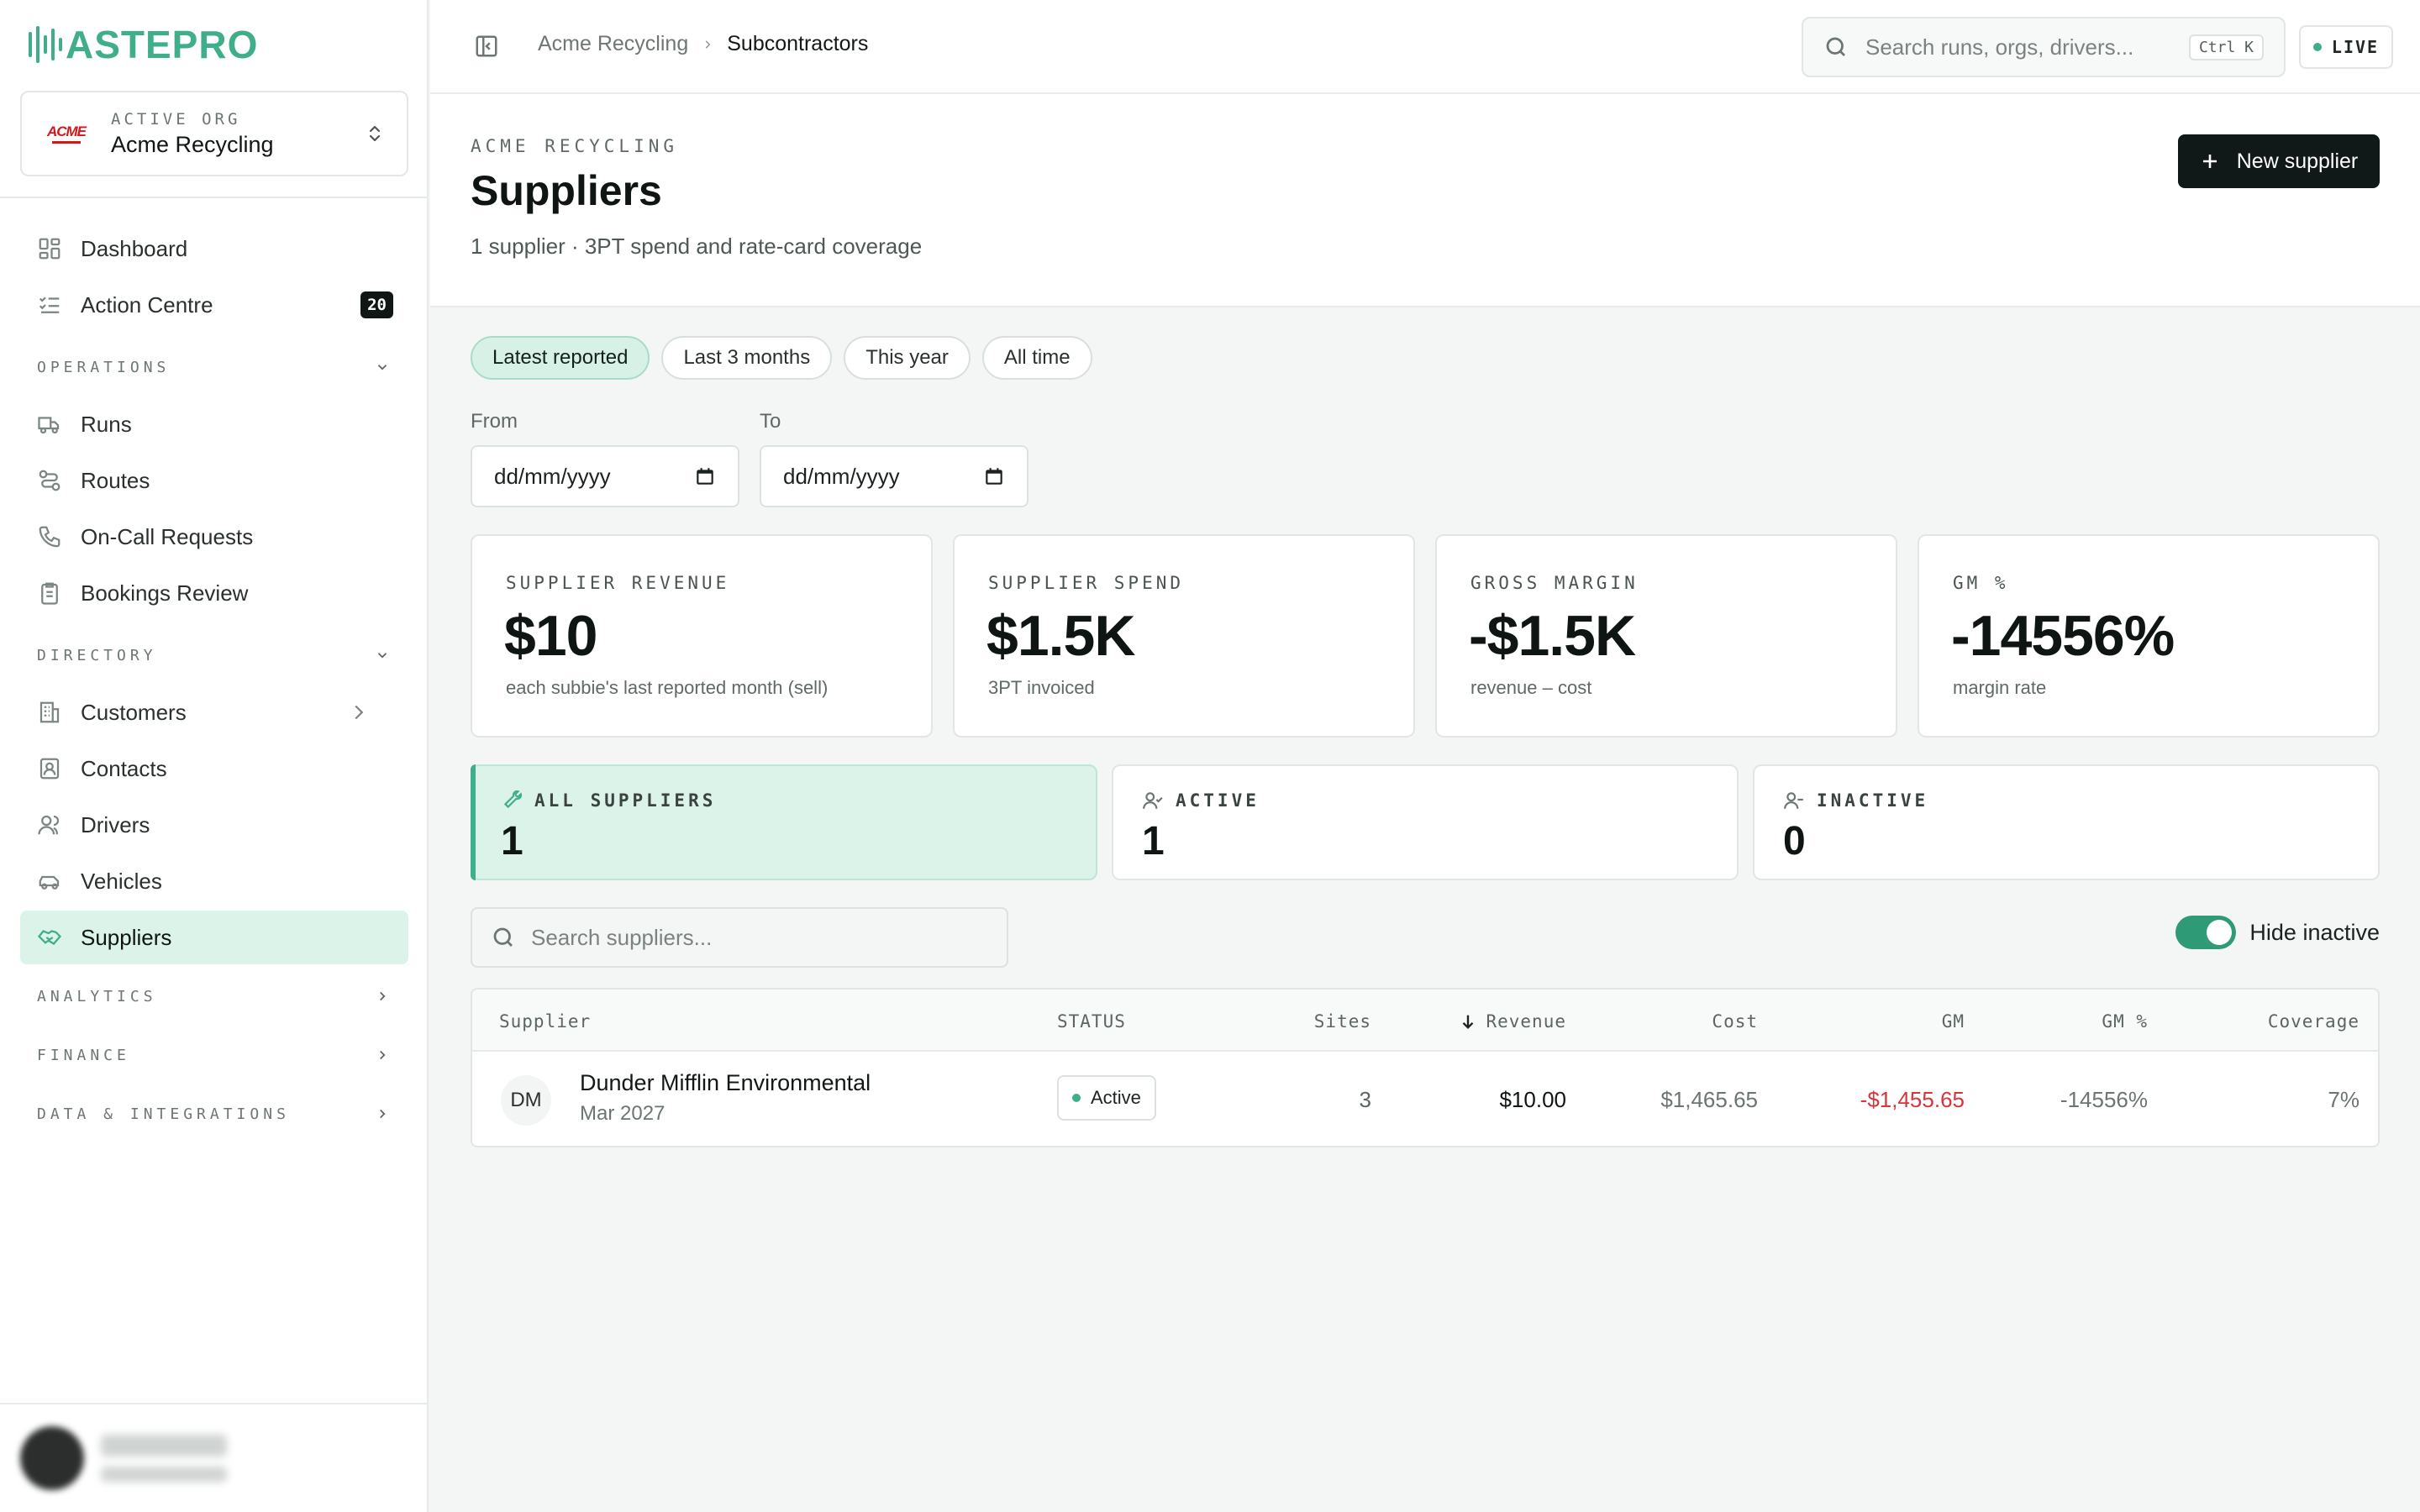 This screenshot has width=2420, height=1512. Describe the element at coordinates (147, 304) in the screenshot. I see `sidebar-item-label: Action Centre` at that location.